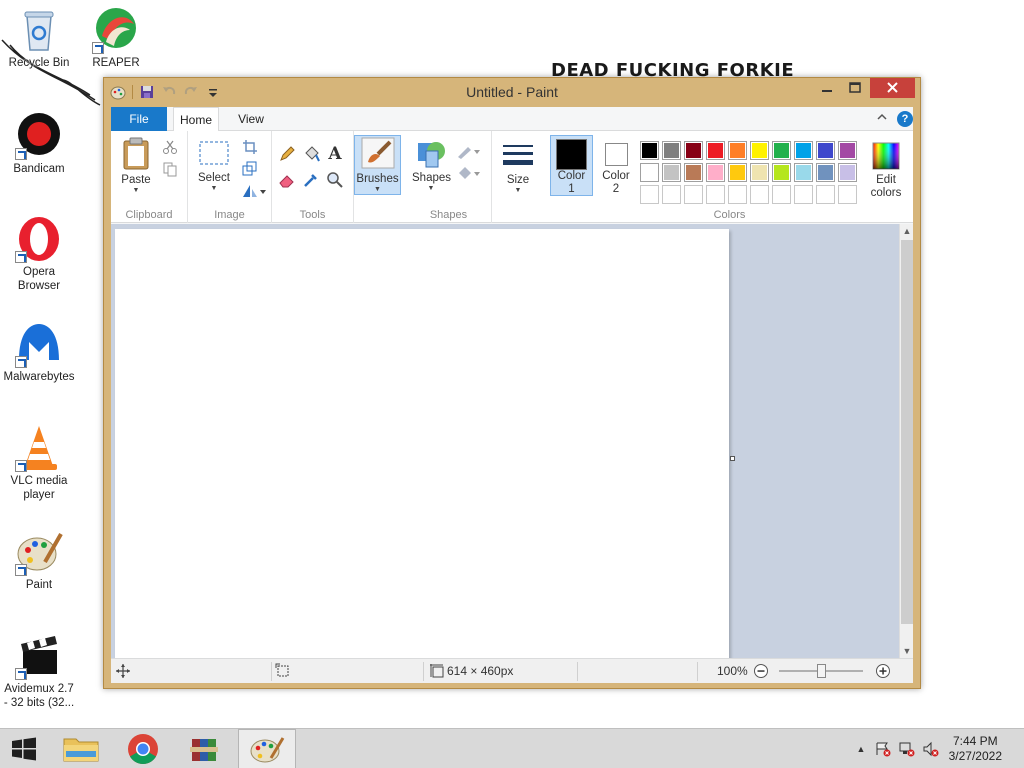  I want to click on outline-button, so click(469, 151).